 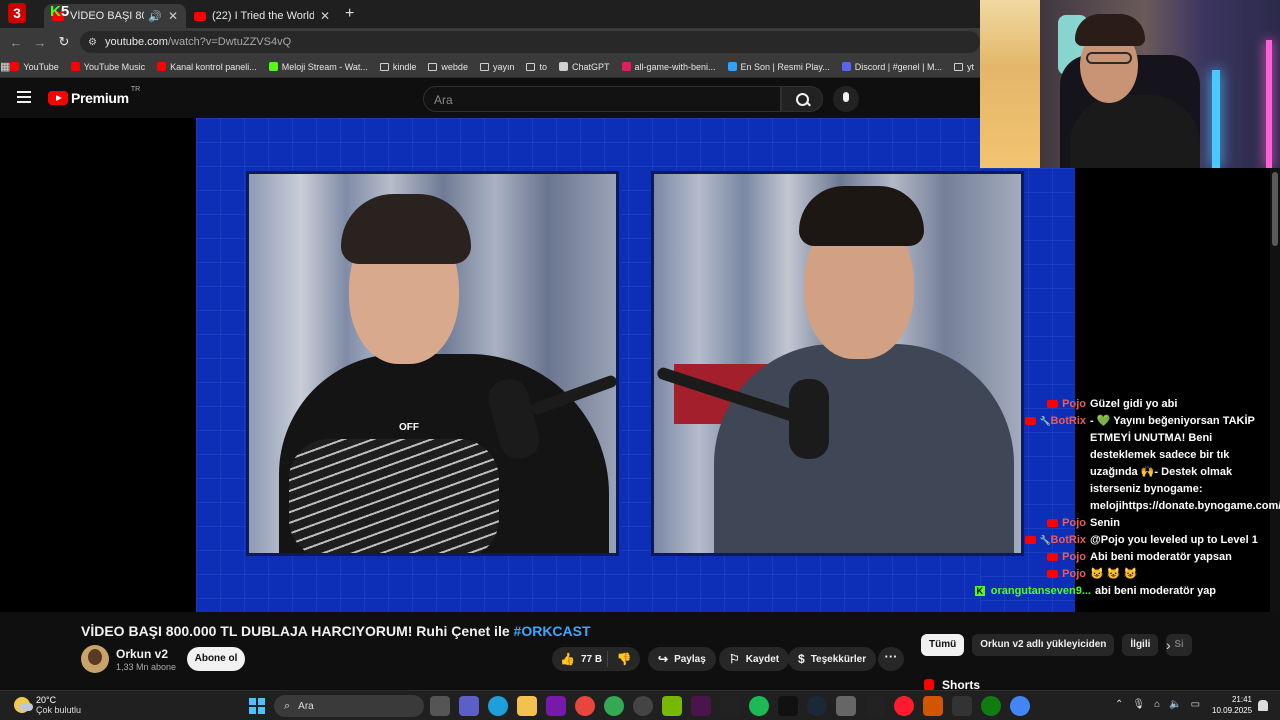 What do you see at coordinates (891, 659) in the screenshot?
I see `more-actions-icon: ···` at bounding box center [891, 659].